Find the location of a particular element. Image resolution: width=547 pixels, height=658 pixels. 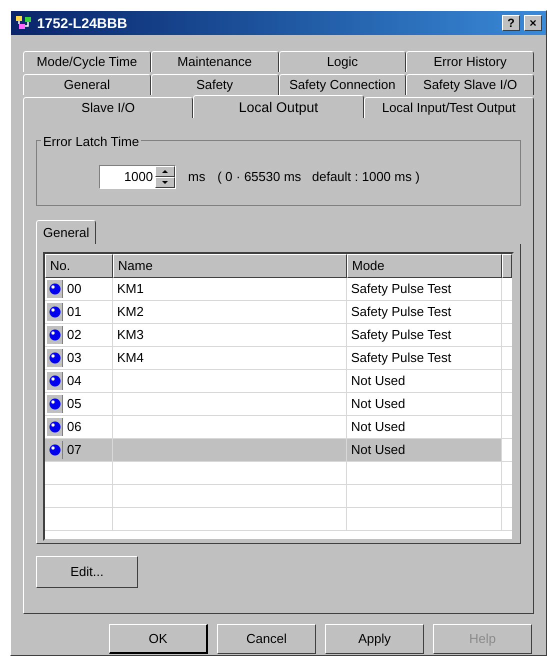

close-button: × is located at coordinates (533, 23).